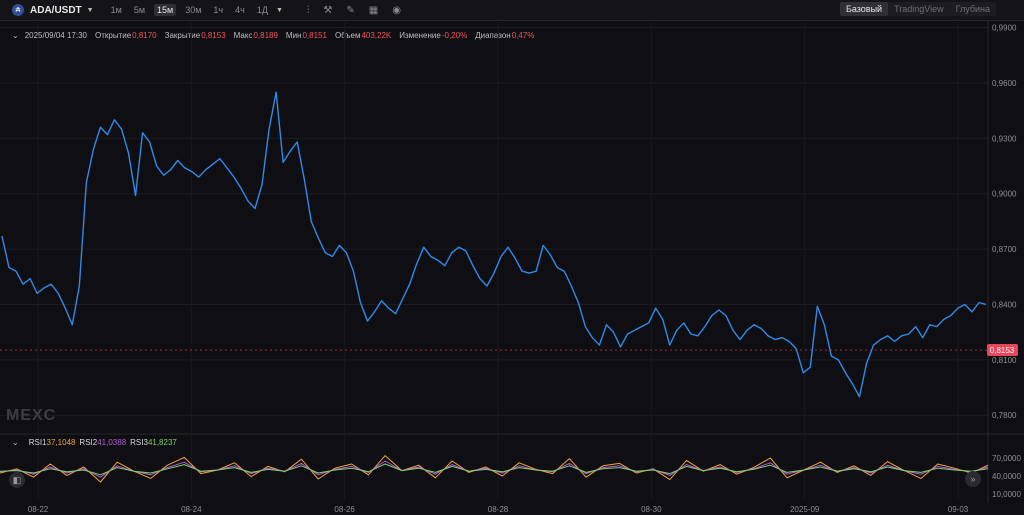 The height and width of the screenshot is (515, 1024). Describe the element at coordinates (1004, 249) in the screenshot. I see `price-tick-label: 0,8700` at that location.